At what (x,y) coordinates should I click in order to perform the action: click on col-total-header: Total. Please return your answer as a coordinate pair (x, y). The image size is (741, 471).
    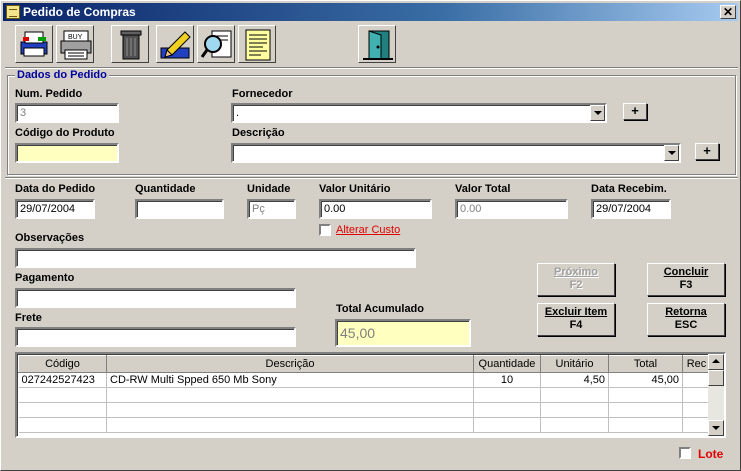
    Looking at the image, I should click on (645, 364).